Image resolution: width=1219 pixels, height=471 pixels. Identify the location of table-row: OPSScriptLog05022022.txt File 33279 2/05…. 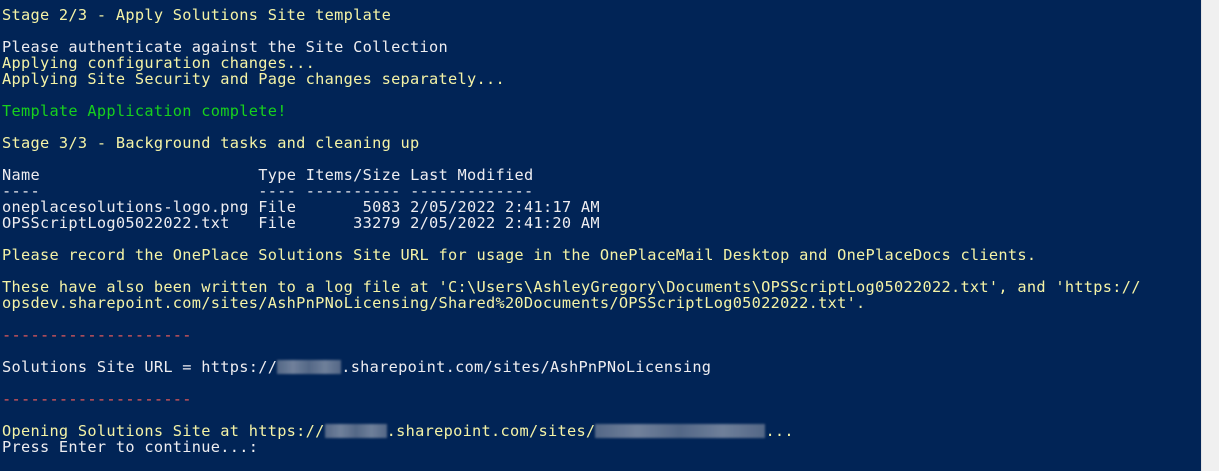
(610, 223).